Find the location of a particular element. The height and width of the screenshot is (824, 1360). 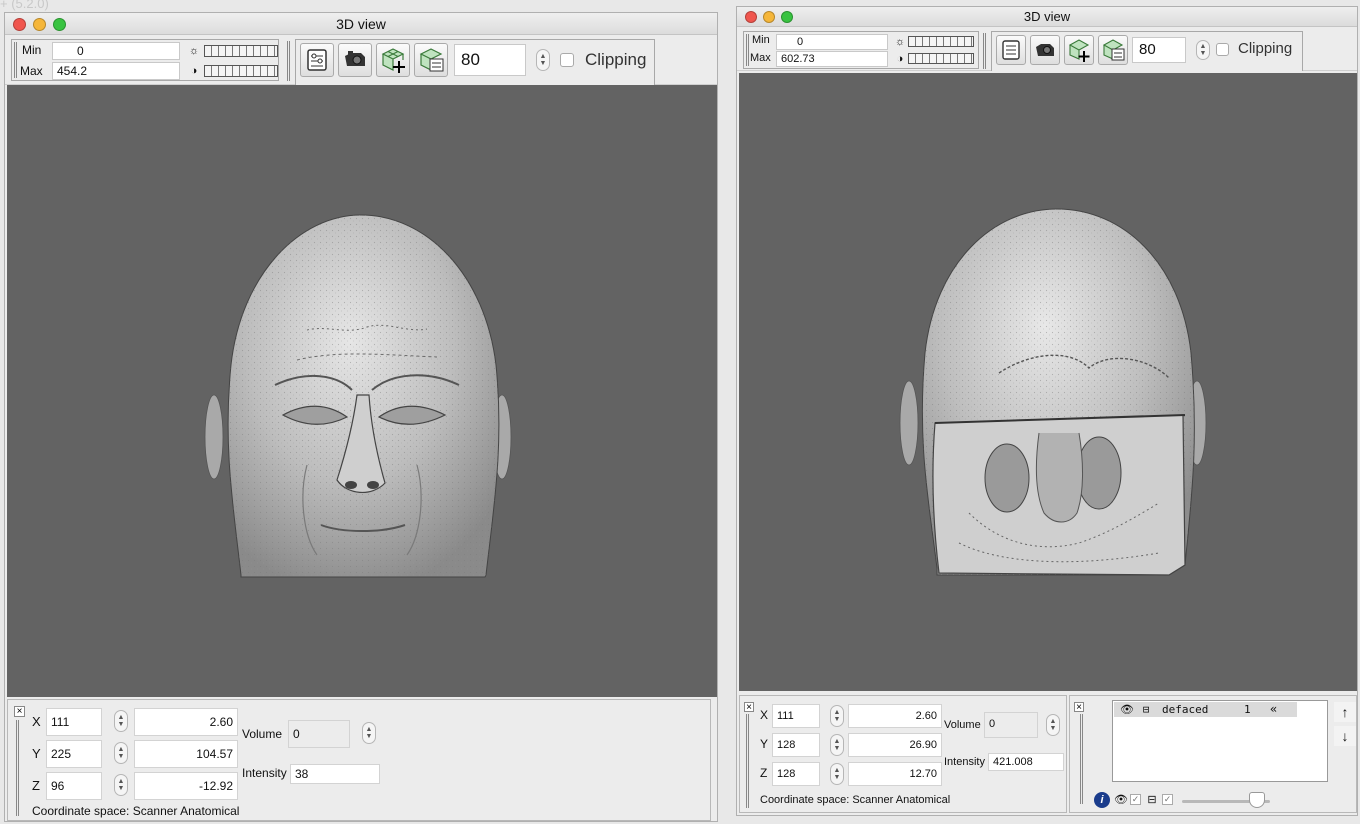

max-label: Max is located at coordinates (31, 71).